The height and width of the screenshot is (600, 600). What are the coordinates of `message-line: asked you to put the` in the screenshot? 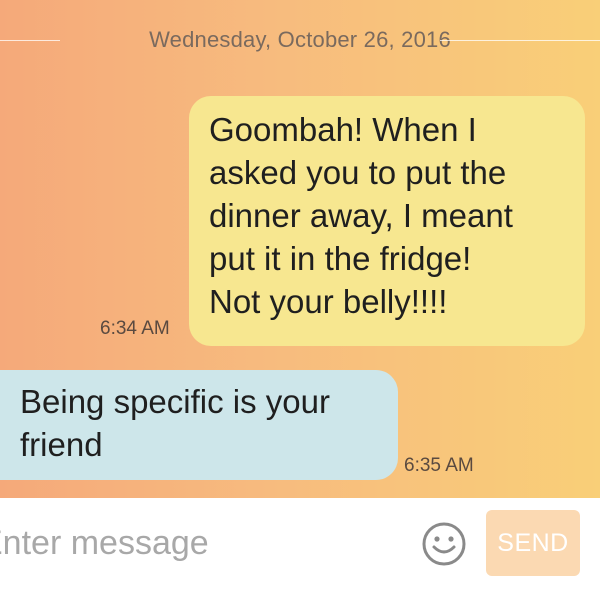 It's located at (358, 172).